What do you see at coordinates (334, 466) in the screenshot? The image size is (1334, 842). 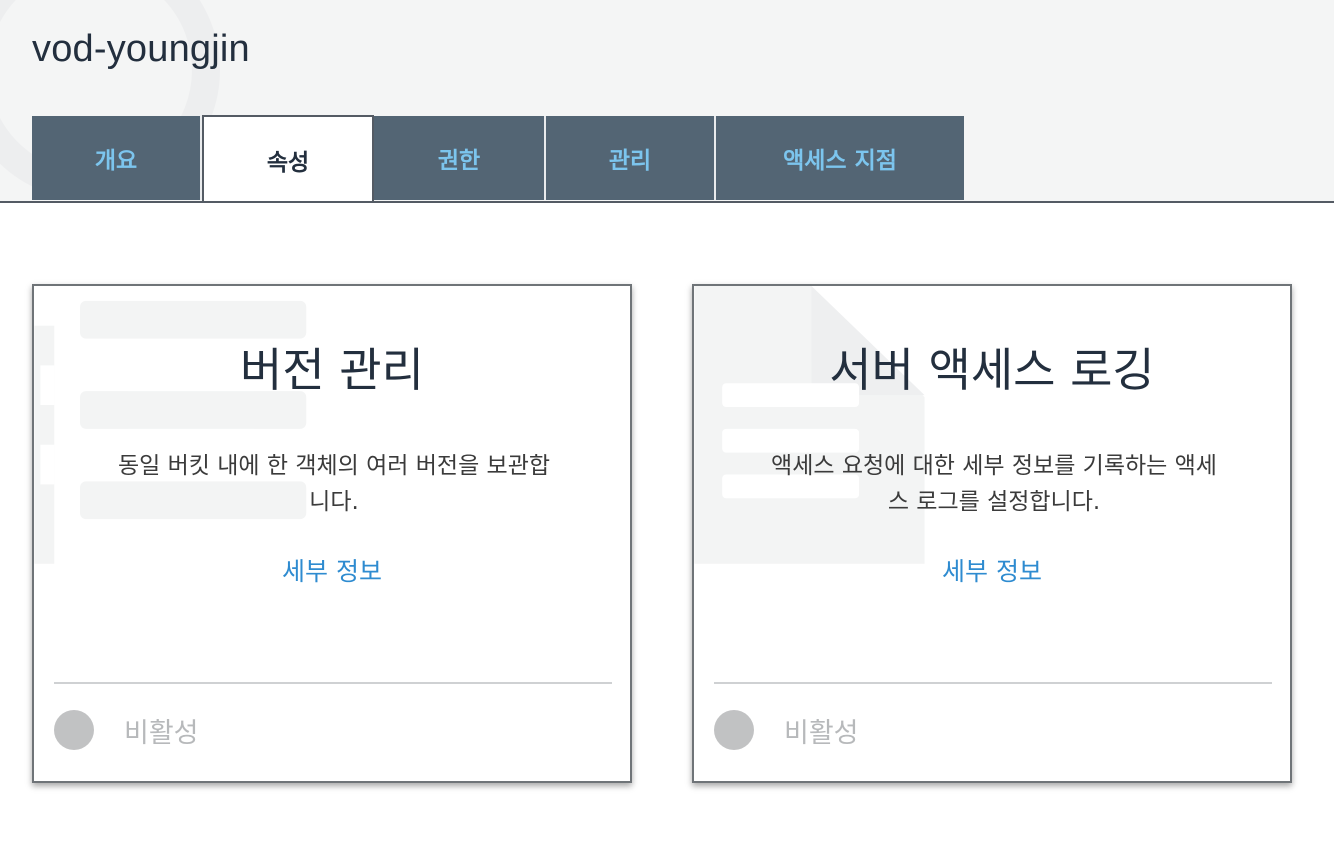 I see `card-description-line: 동일 버킷 내에 한 객체의 여러 버전을 보관합` at bounding box center [334, 466].